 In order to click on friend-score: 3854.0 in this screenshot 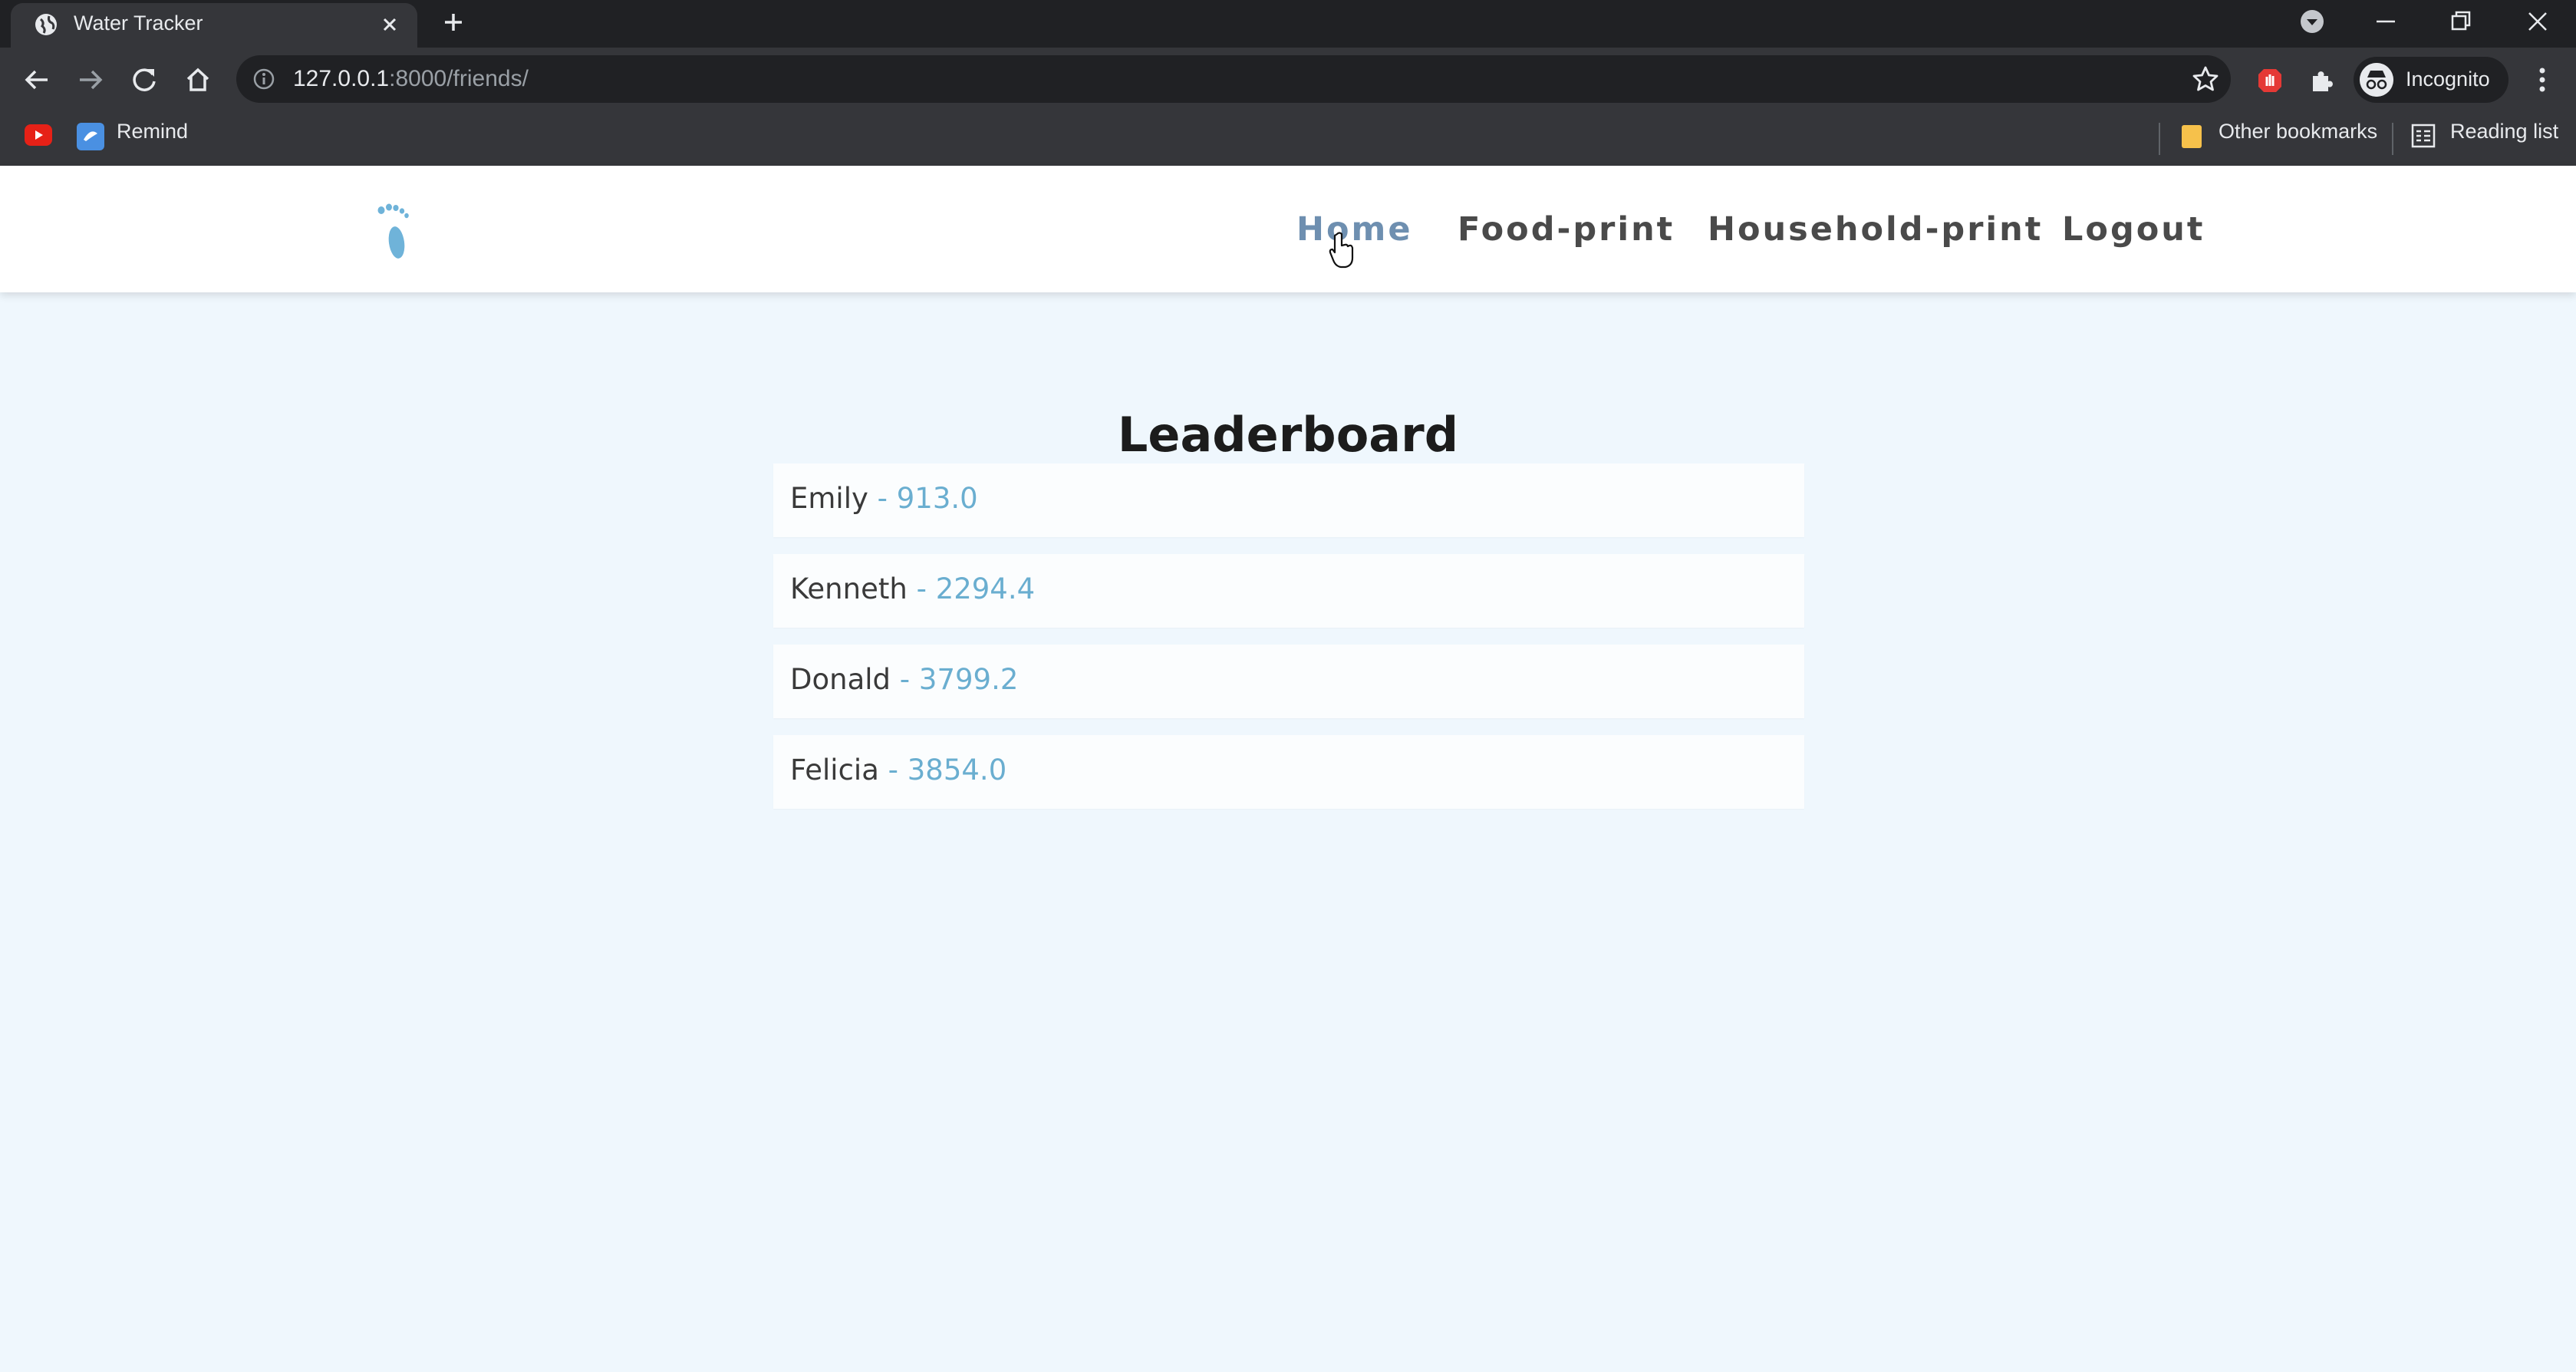, I will do `click(957, 770)`.